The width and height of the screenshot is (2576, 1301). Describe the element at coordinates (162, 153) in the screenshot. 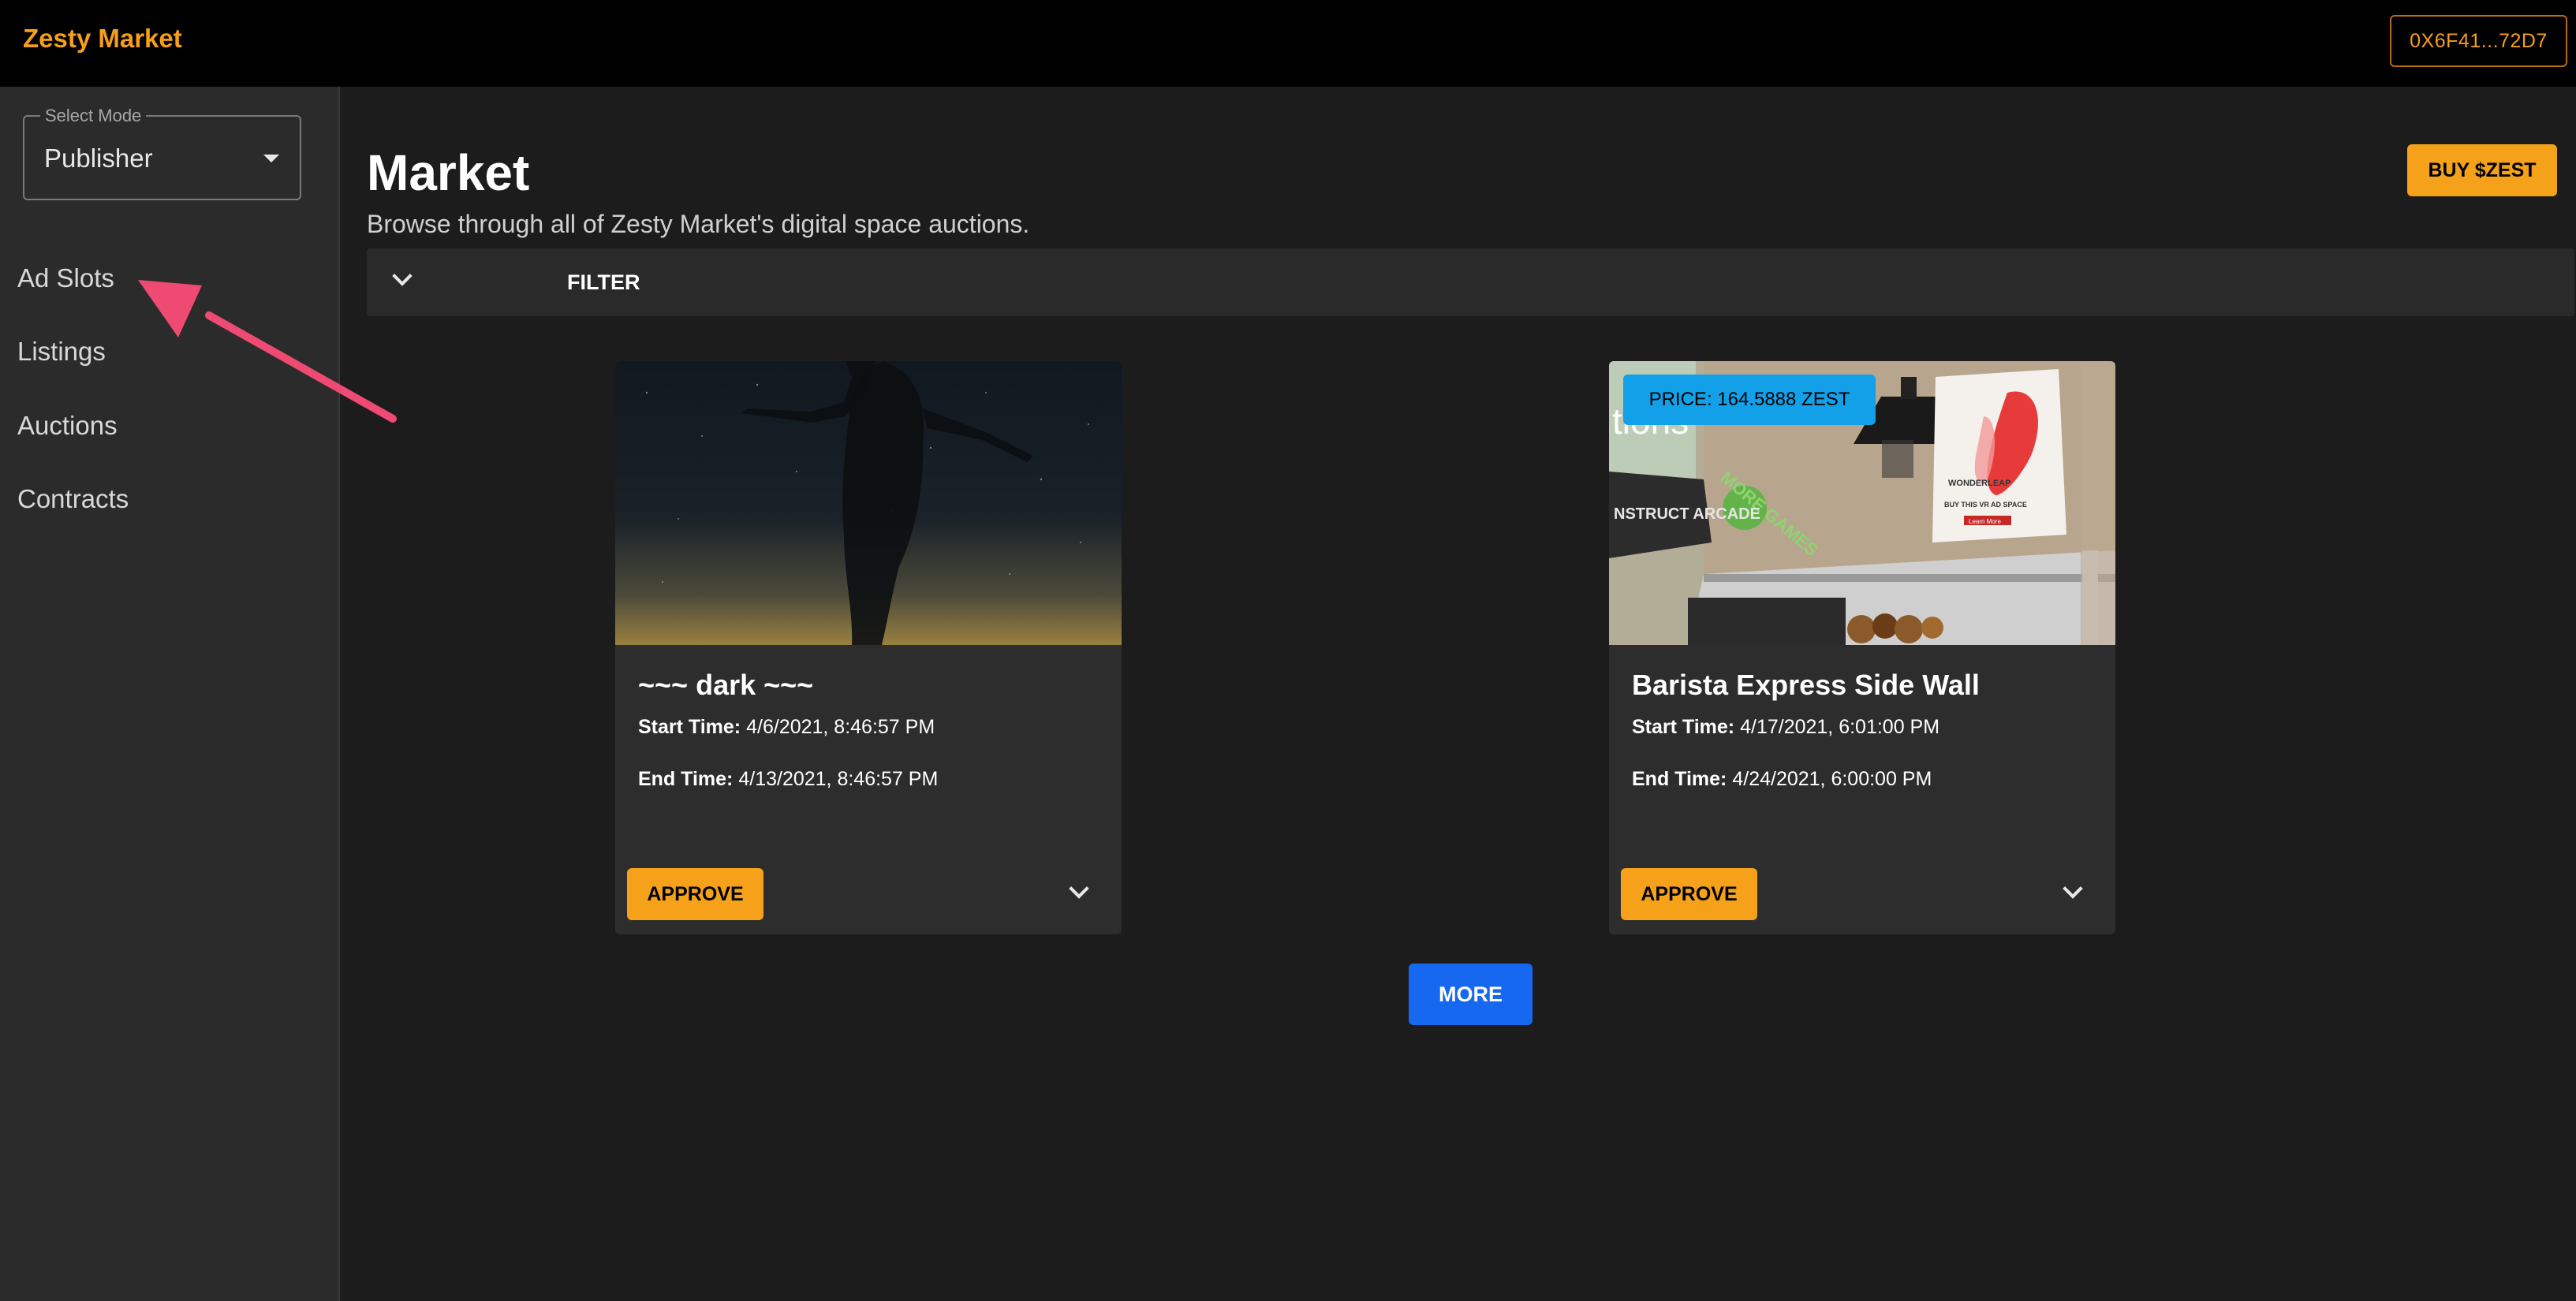

I see `mode-select: Select Mode Publisher` at that location.